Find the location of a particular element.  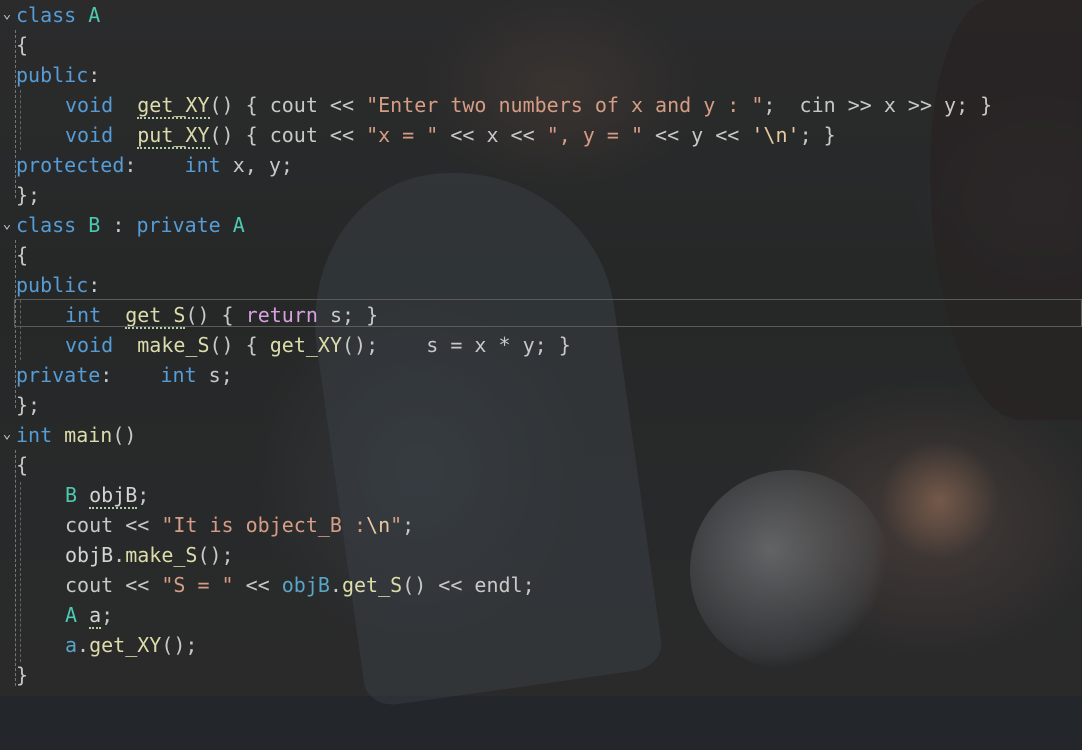

string-literal: ", y = " is located at coordinates (595, 135).